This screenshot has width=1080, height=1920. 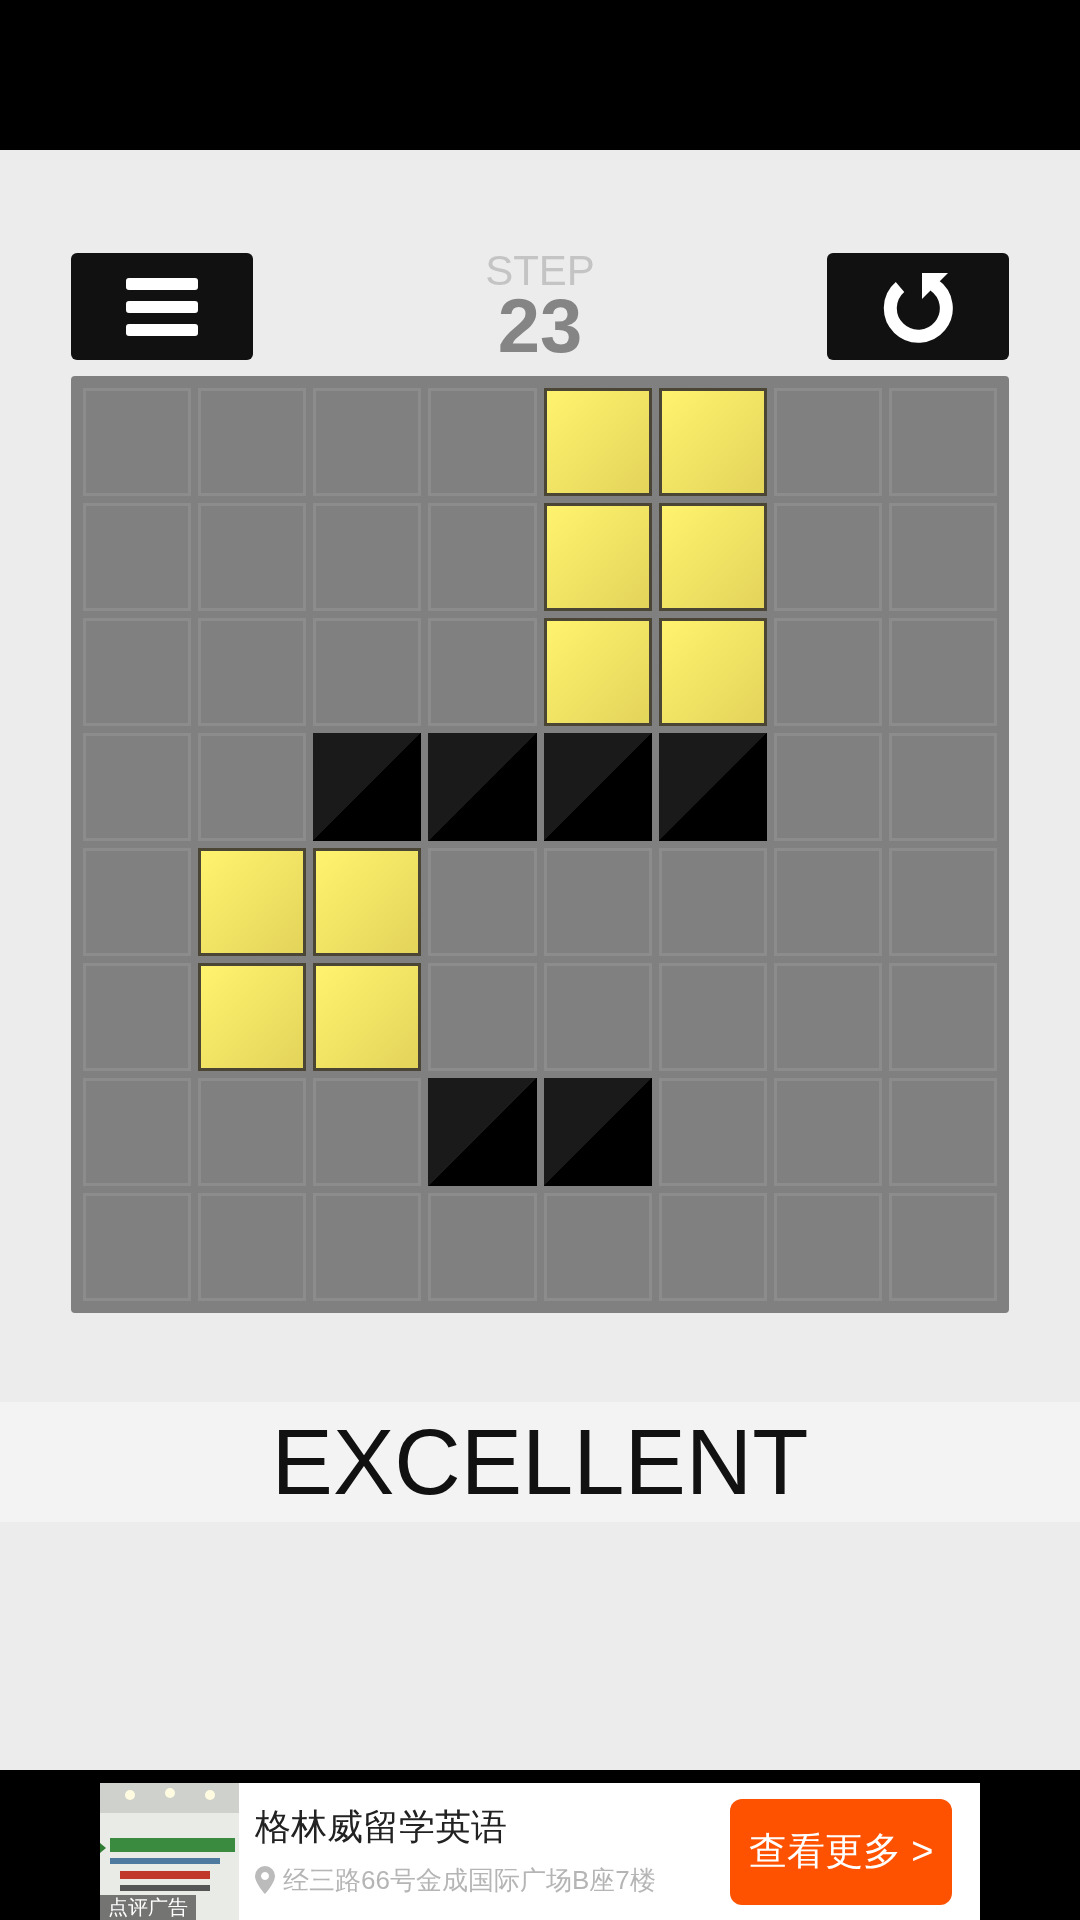 I want to click on menu-icon, so click(x=162, y=306).